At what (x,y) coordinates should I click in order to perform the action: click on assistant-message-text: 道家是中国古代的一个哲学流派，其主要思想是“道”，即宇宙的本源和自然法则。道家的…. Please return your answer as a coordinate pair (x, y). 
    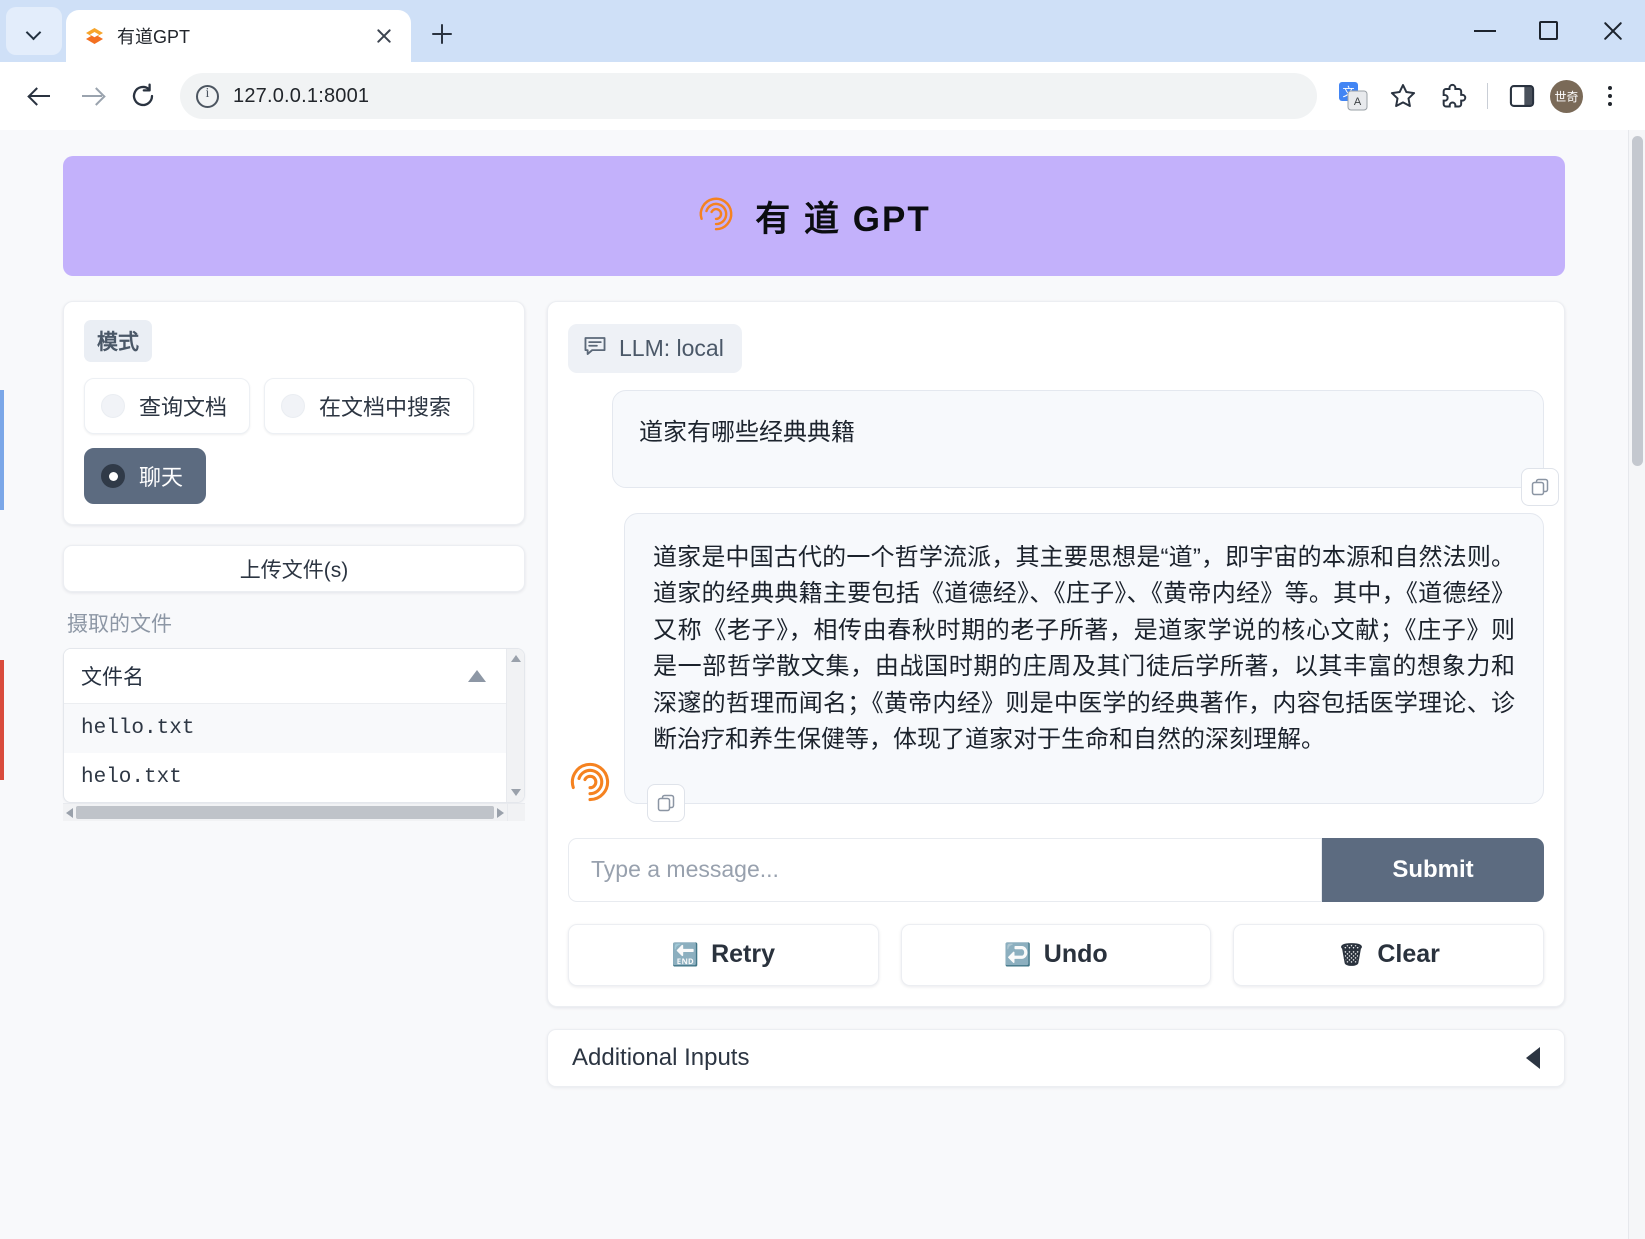
    Looking at the image, I should click on (1084, 649).